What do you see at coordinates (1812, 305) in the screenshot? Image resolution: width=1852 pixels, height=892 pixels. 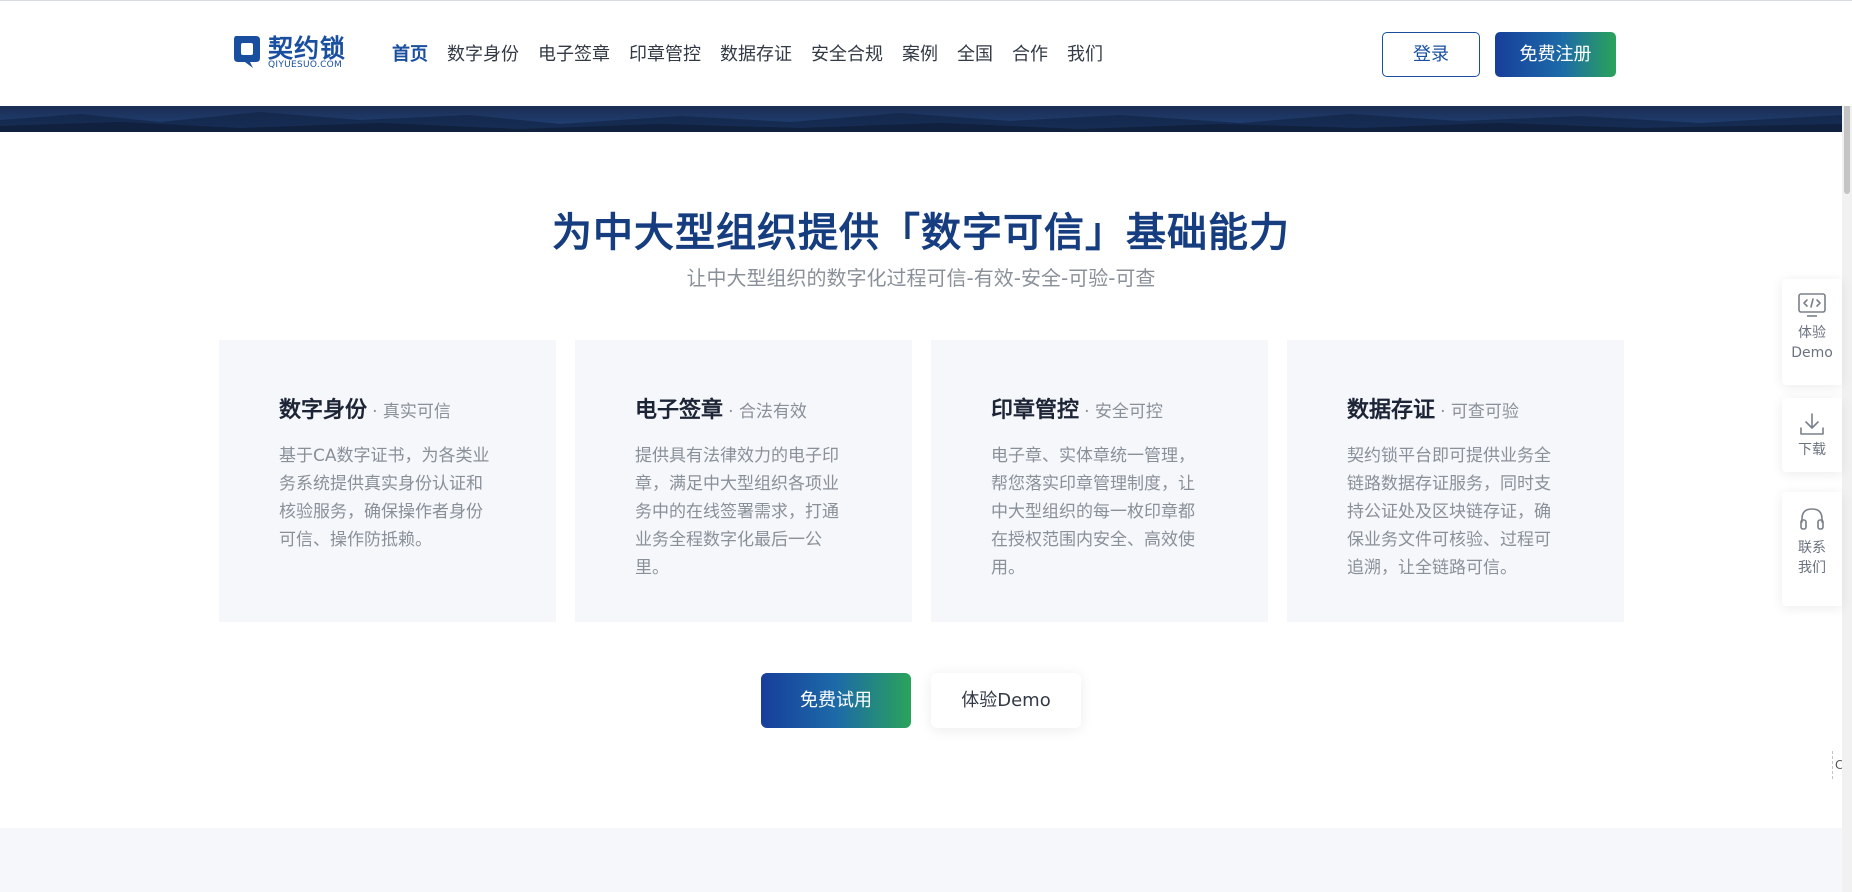 I see `code-window-icon` at bounding box center [1812, 305].